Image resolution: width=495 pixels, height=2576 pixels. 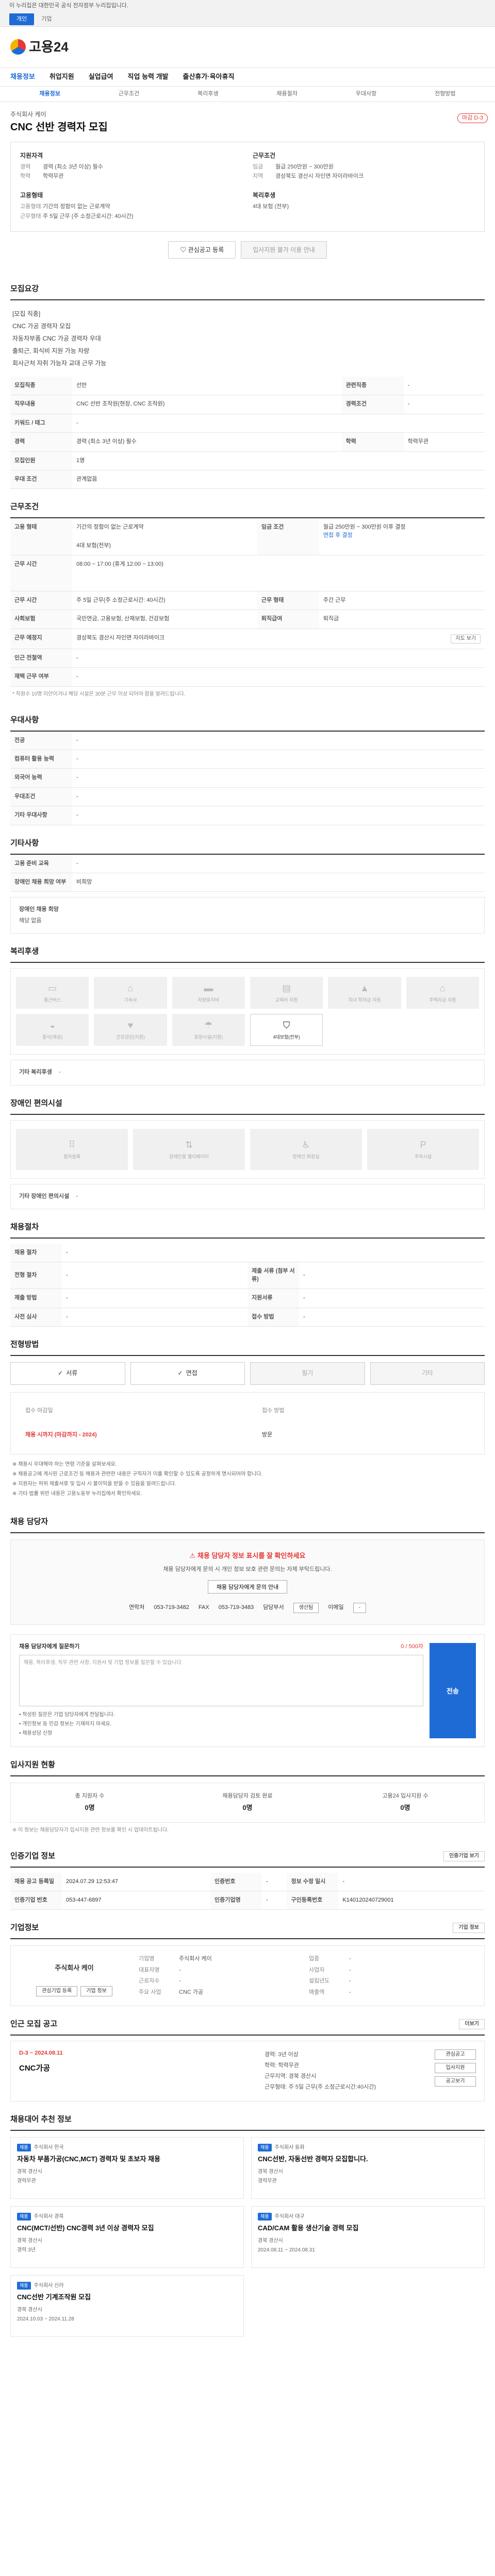 What do you see at coordinates (189, 1157) in the screenshot?
I see `facility-label: 장애인용 엘리베이터` at bounding box center [189, 1157].